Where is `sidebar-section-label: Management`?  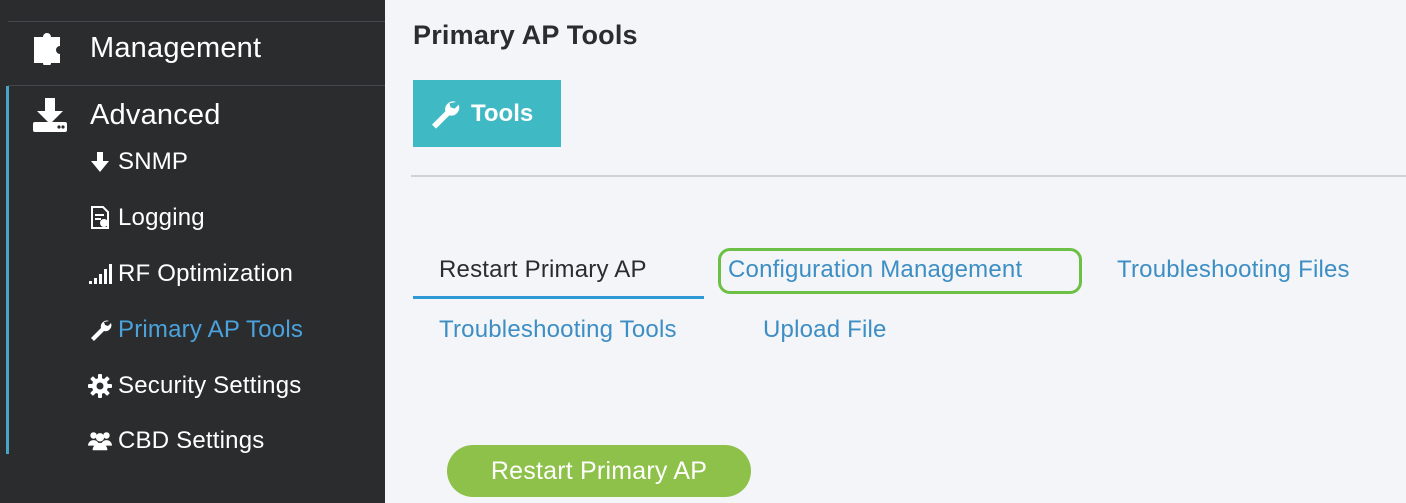
sidebar-section-label: Management is located at coordinates (176, 47).